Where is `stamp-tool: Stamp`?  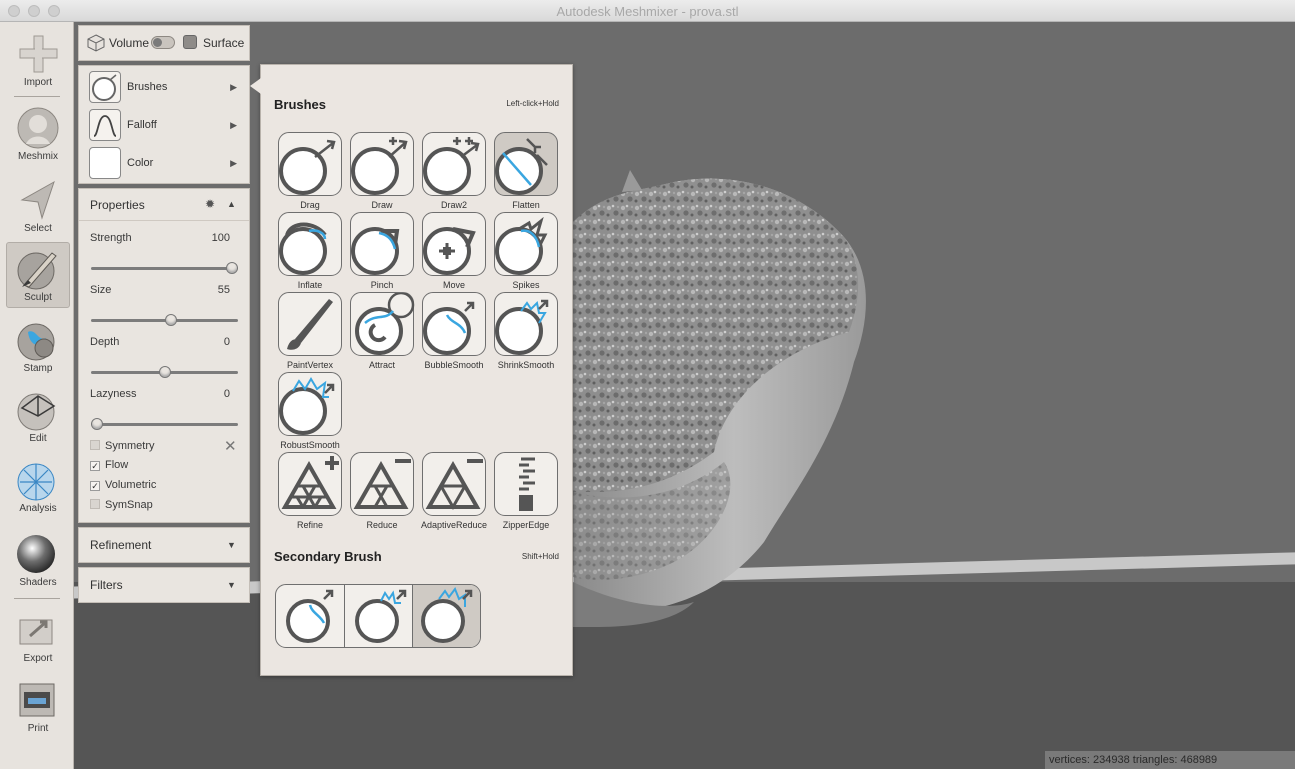
stamp-tool: Stamp is located at coordinates (38, 347).